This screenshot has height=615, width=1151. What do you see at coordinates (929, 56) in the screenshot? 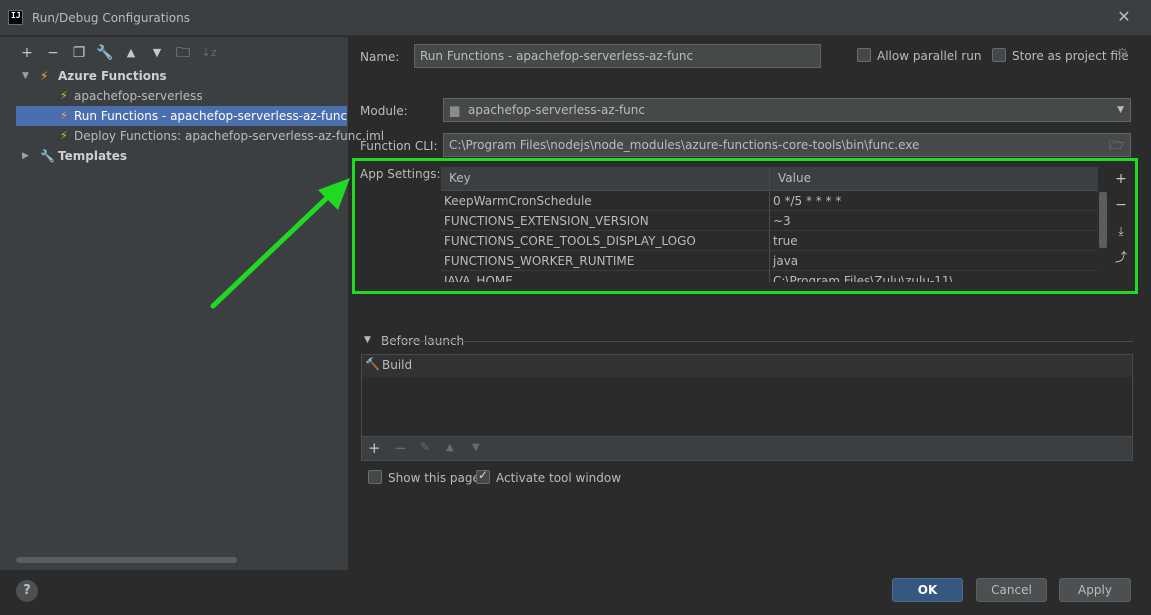
I see `allow-parallel-label: Allow parallel run` at bounding box center [929, 56].